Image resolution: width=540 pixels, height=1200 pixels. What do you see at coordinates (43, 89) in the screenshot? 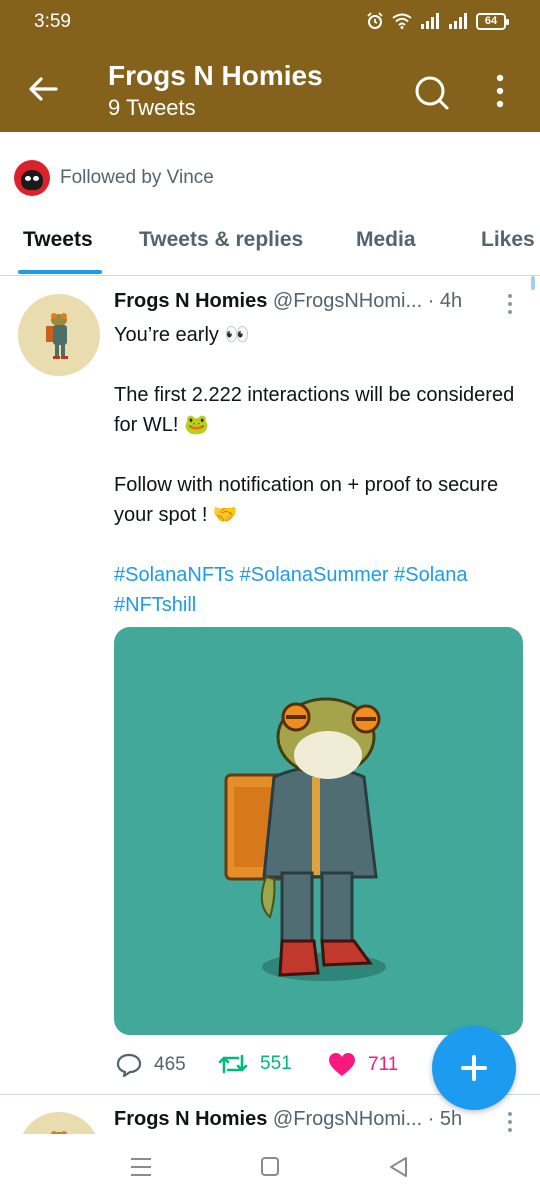
I see `back-arrow-icon` at bounding box center [43, 89].